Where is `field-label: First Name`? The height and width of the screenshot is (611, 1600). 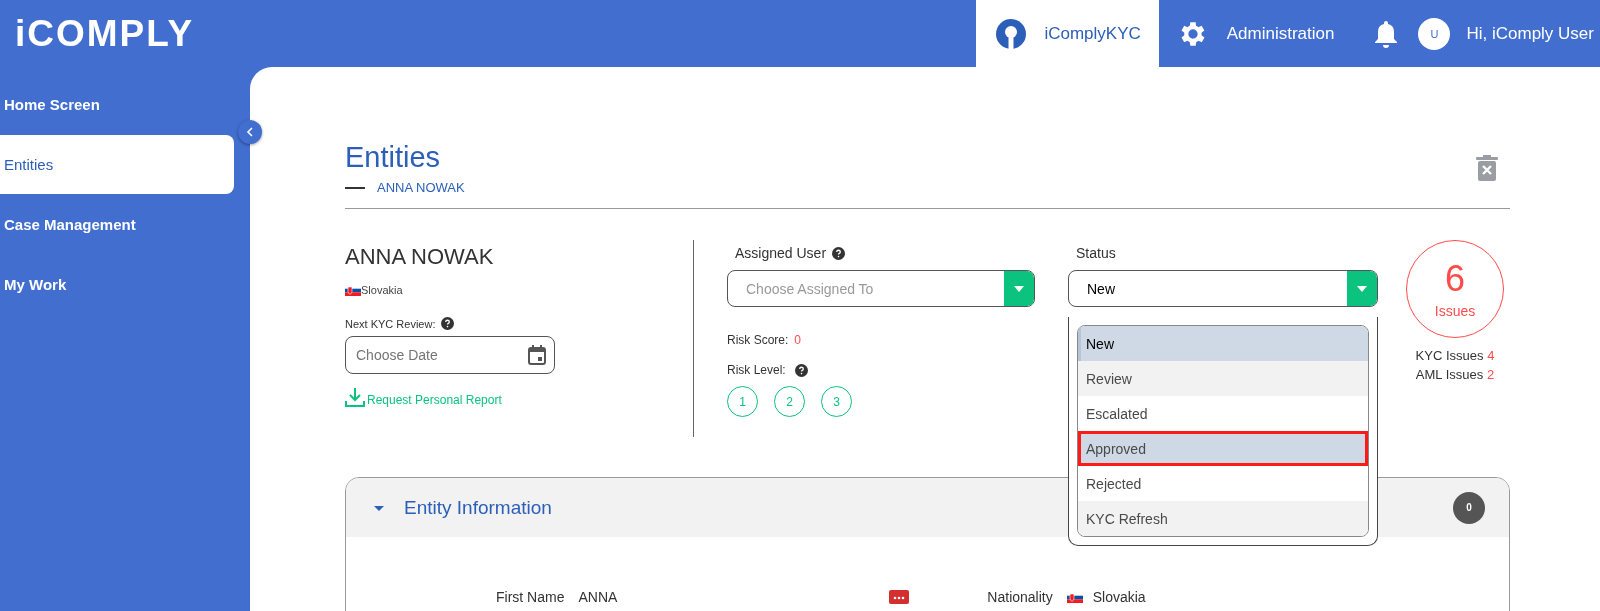 field-label: First Name is located at coordinates (530, 597).